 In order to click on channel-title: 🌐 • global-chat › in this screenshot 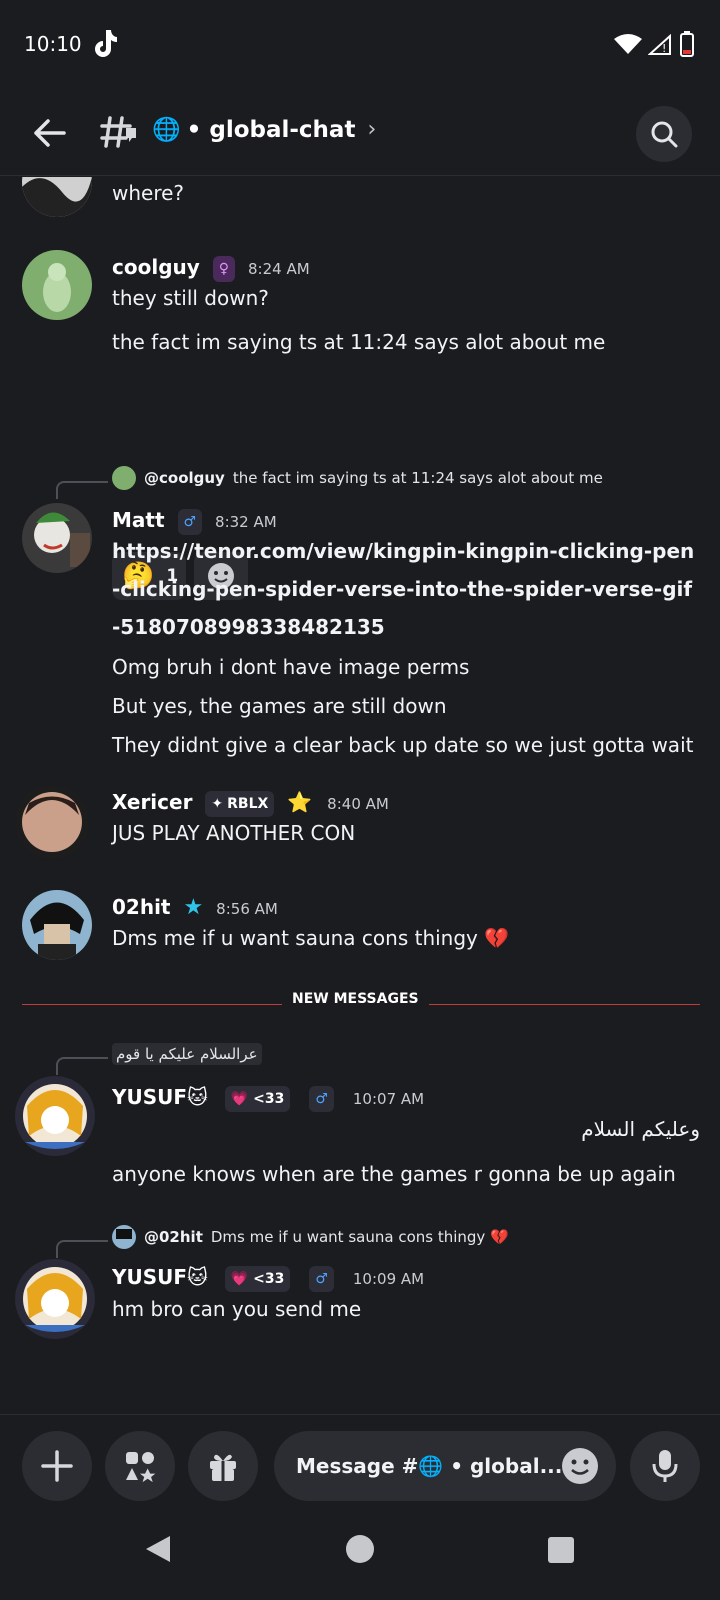, I will do `click(264, 130)`.